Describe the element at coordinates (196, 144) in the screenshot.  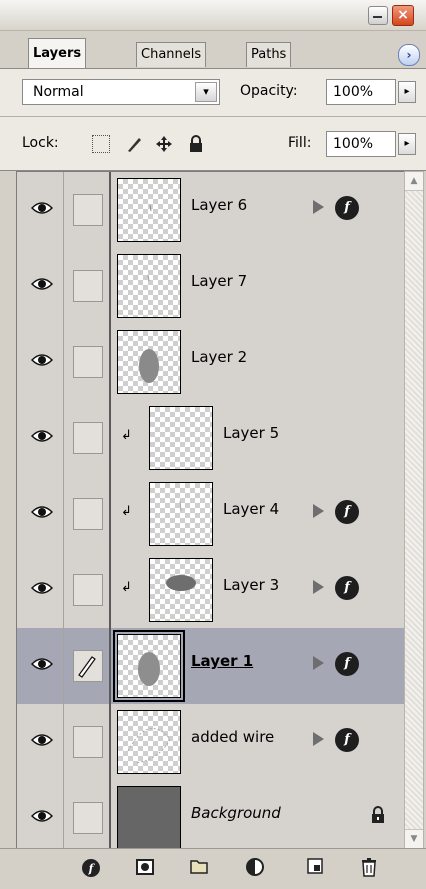
I see `lock-all-icon` at that location.